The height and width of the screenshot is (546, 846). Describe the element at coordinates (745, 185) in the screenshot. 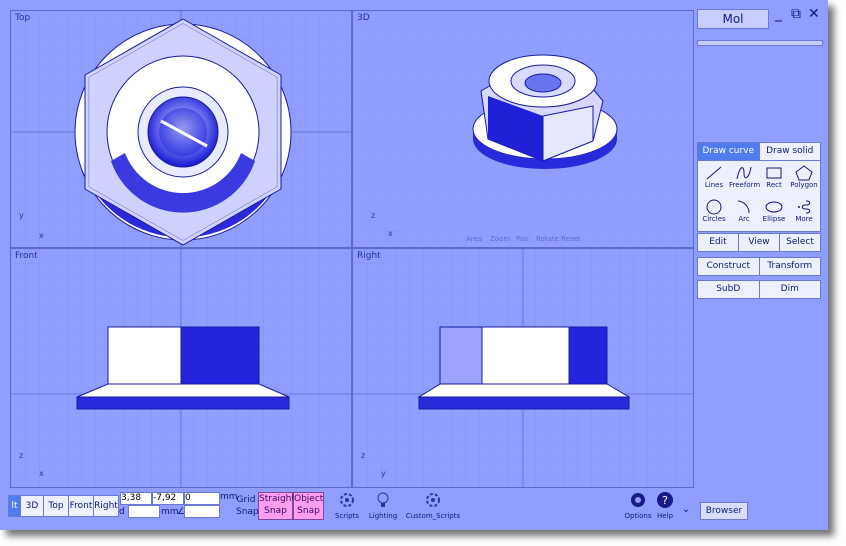

I see `tool-label: Freeform` at that location.